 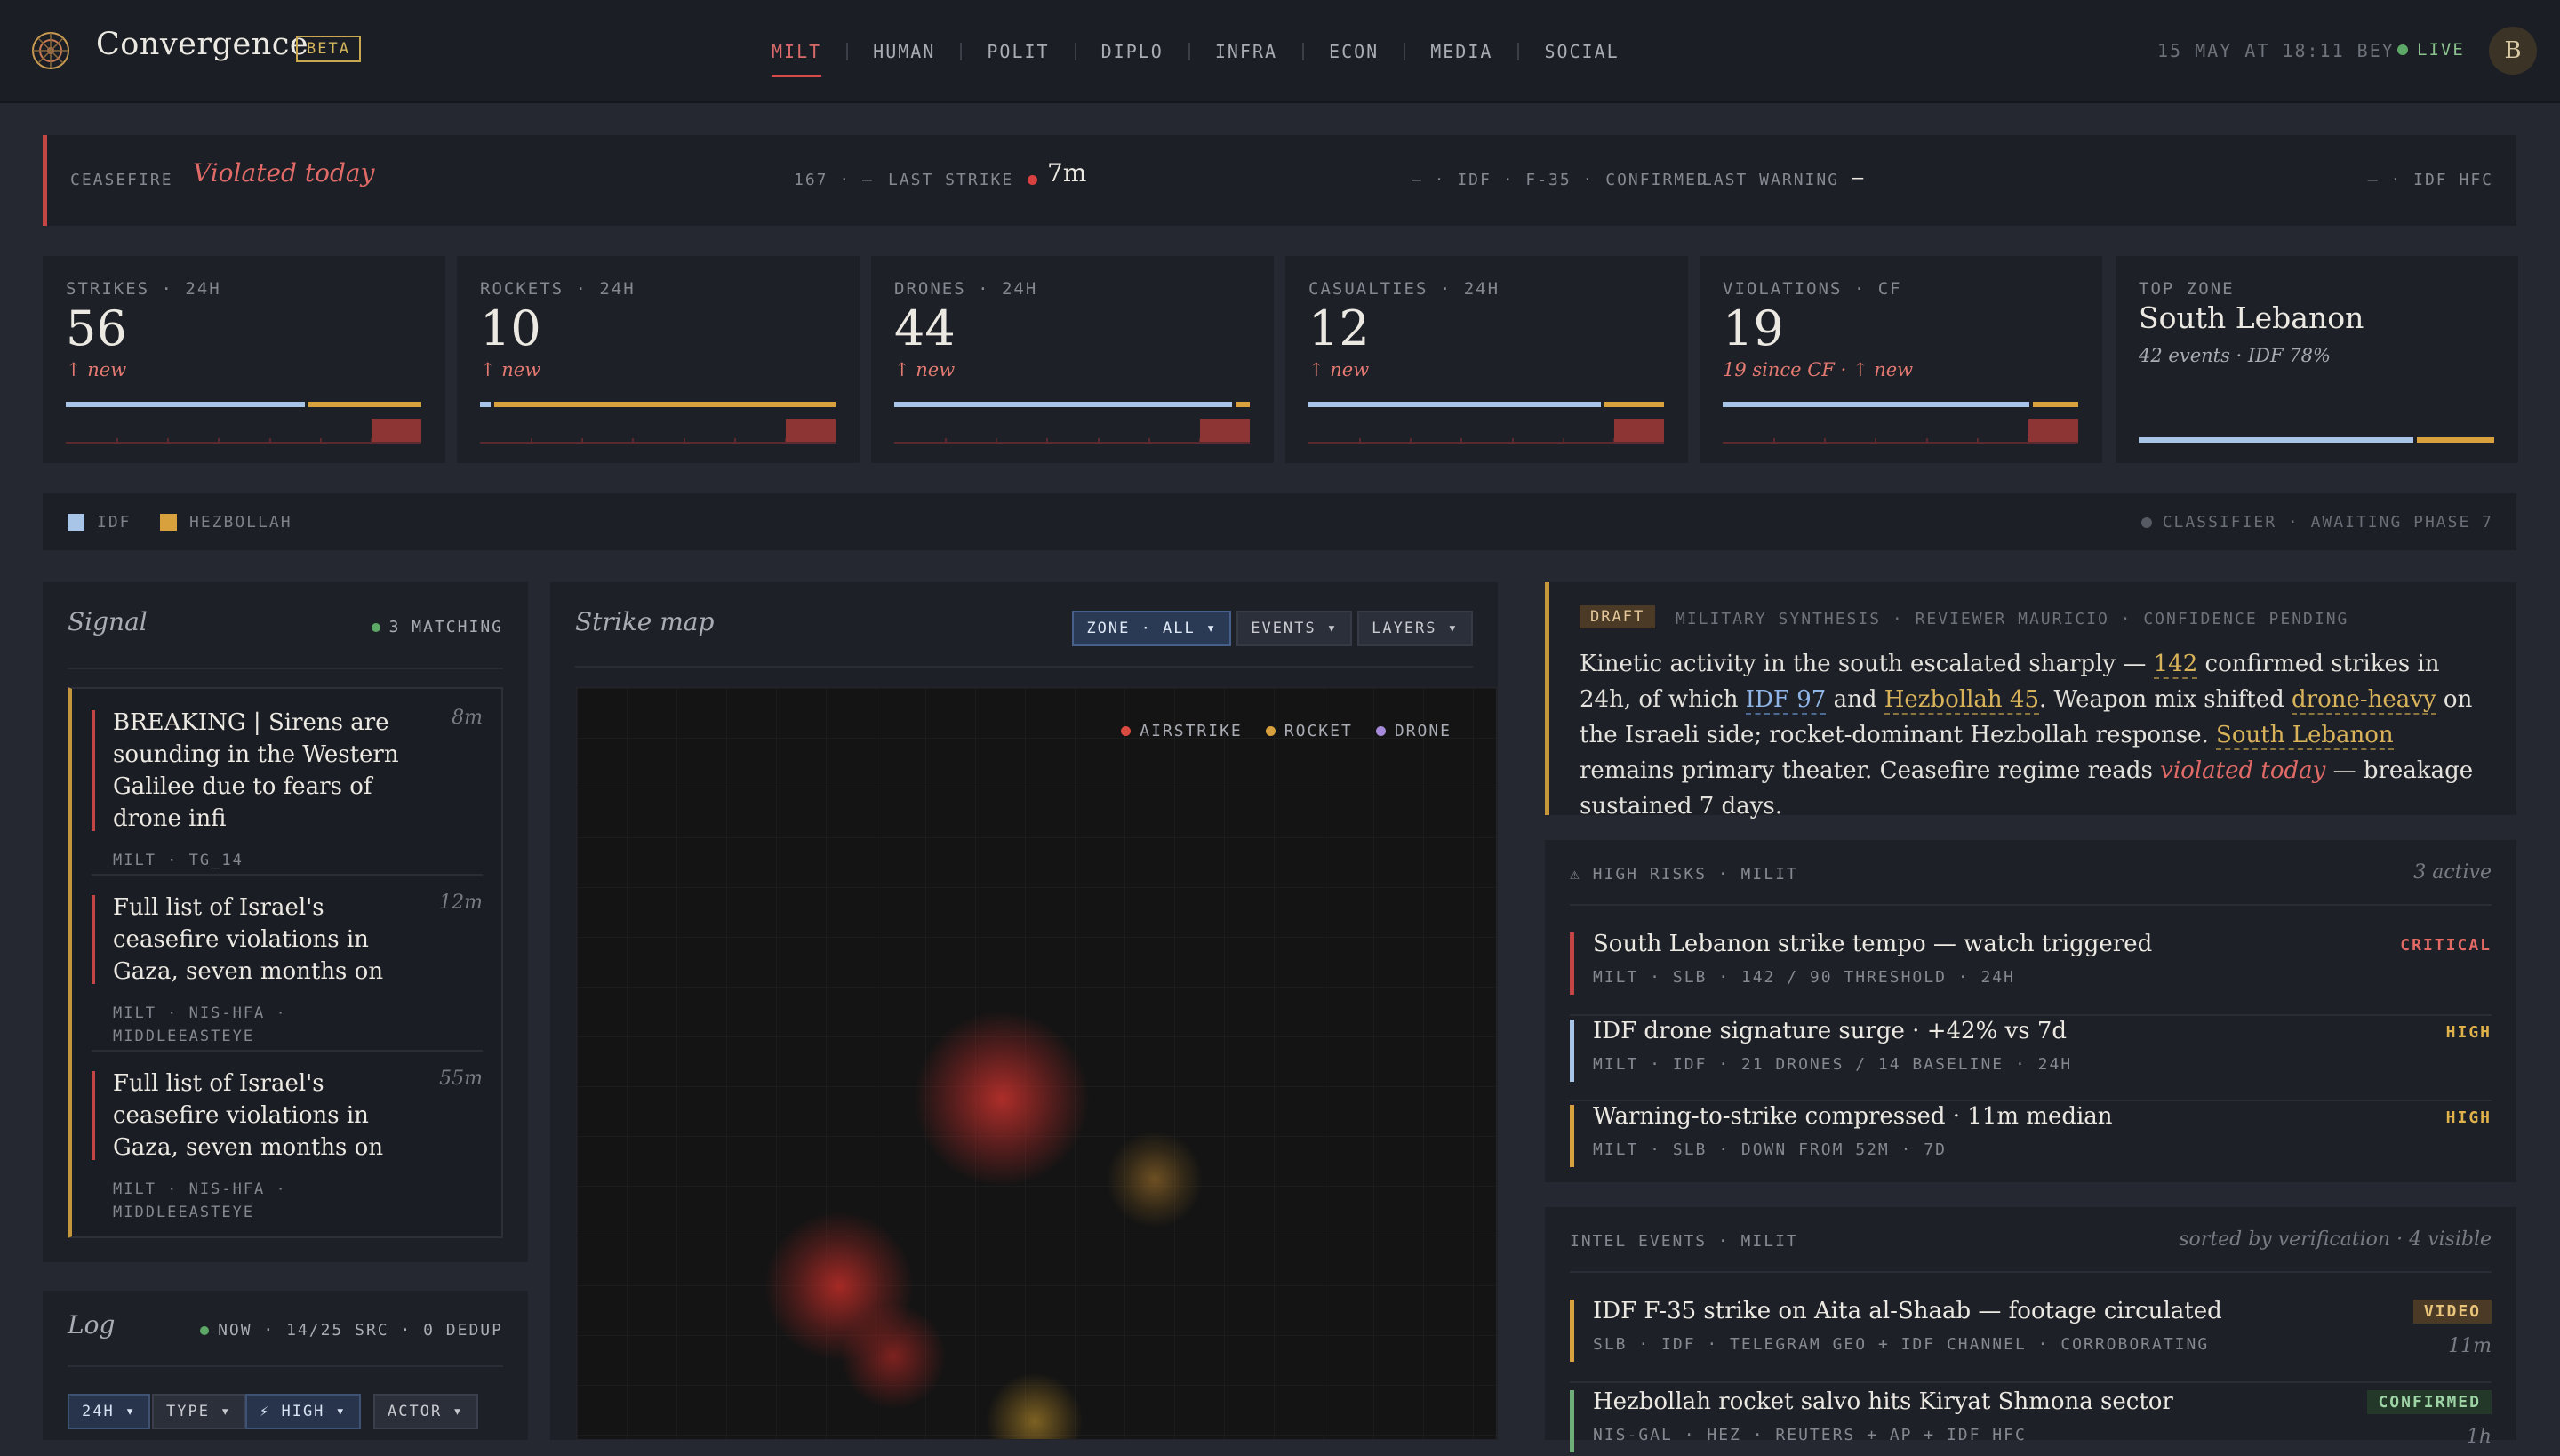 I want to click on zone-filter-dropdown: ZONE · ALL ▾, so click(x=1152, y=628).